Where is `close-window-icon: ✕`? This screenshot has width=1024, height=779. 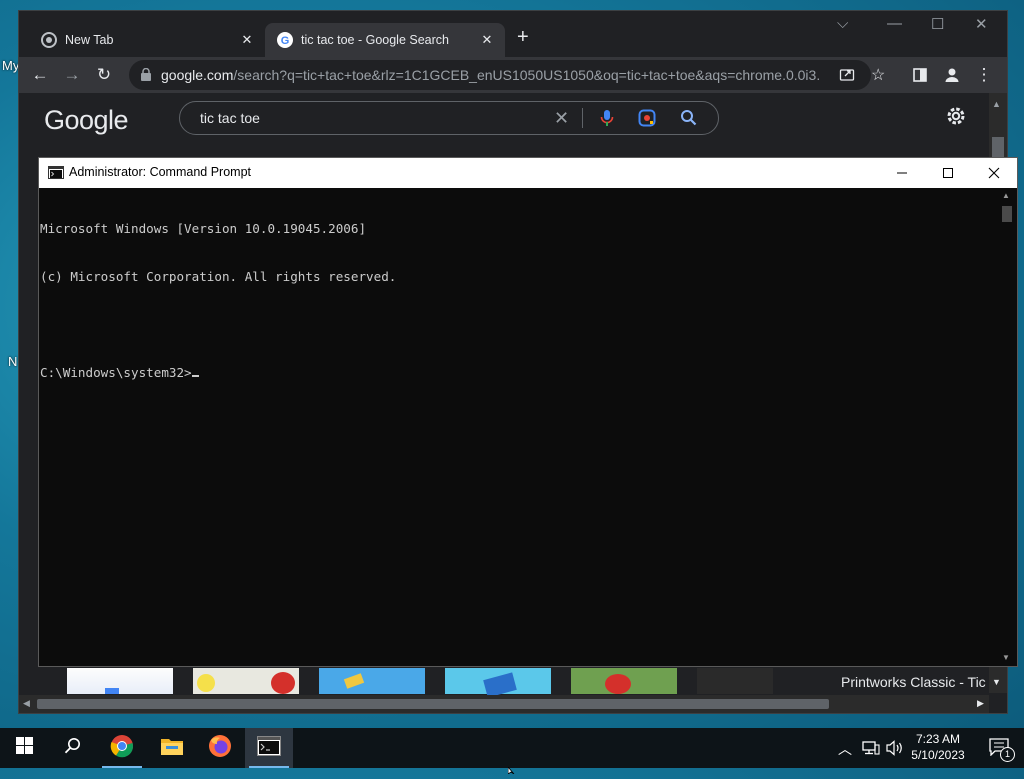 close-window-icon: ✕ is located at coordinates (981, 24).